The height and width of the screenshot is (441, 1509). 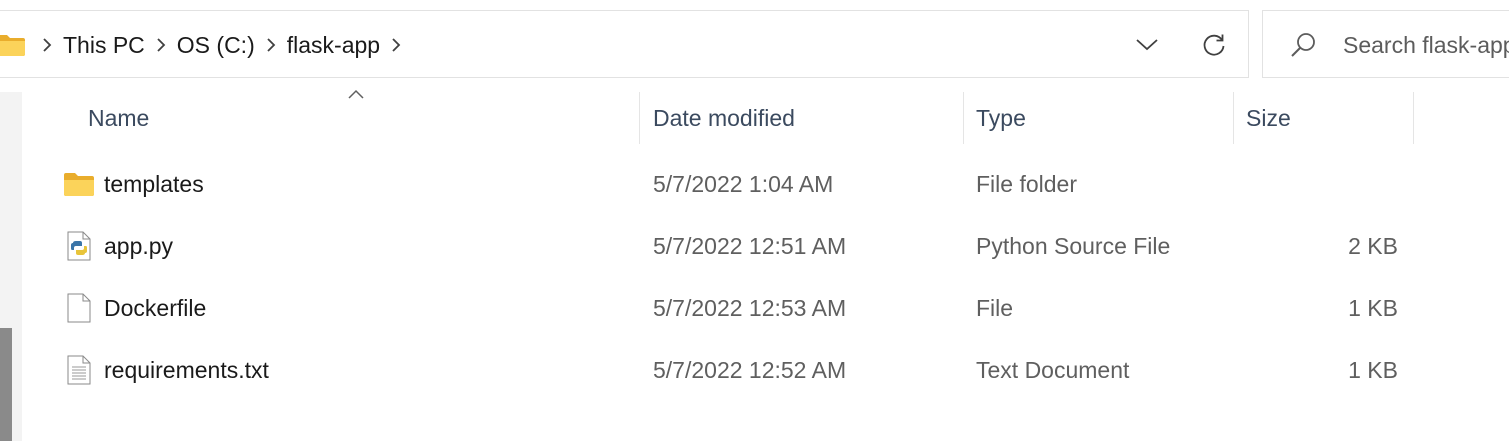 What do you see at coordinates (154, 184) in the screenshot?
I see `file-name: templates` at bounding box center [154, 184].